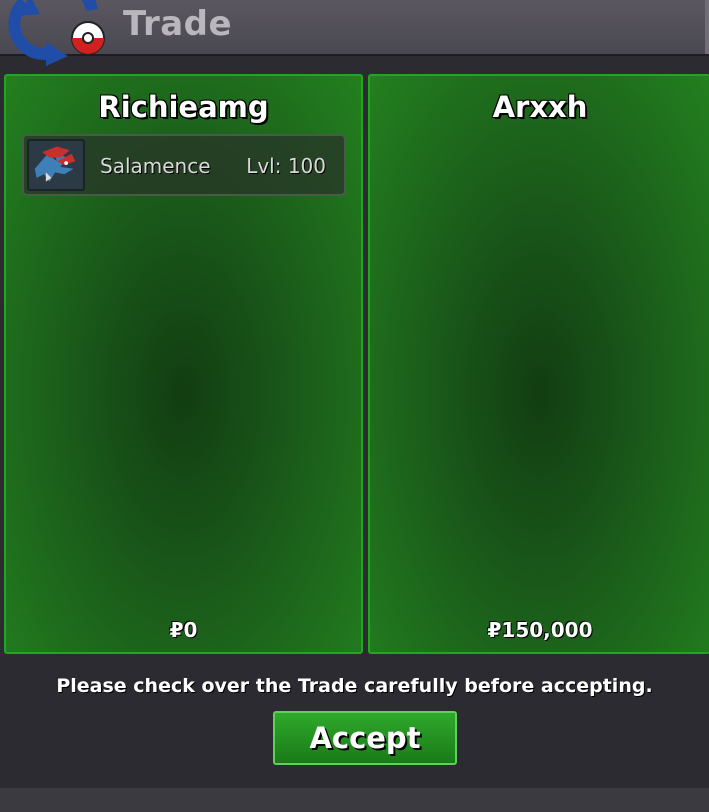 The height and width of the screenshot is (812, 709). I want to click on salamence-sprite-icon, so click(56, 165).